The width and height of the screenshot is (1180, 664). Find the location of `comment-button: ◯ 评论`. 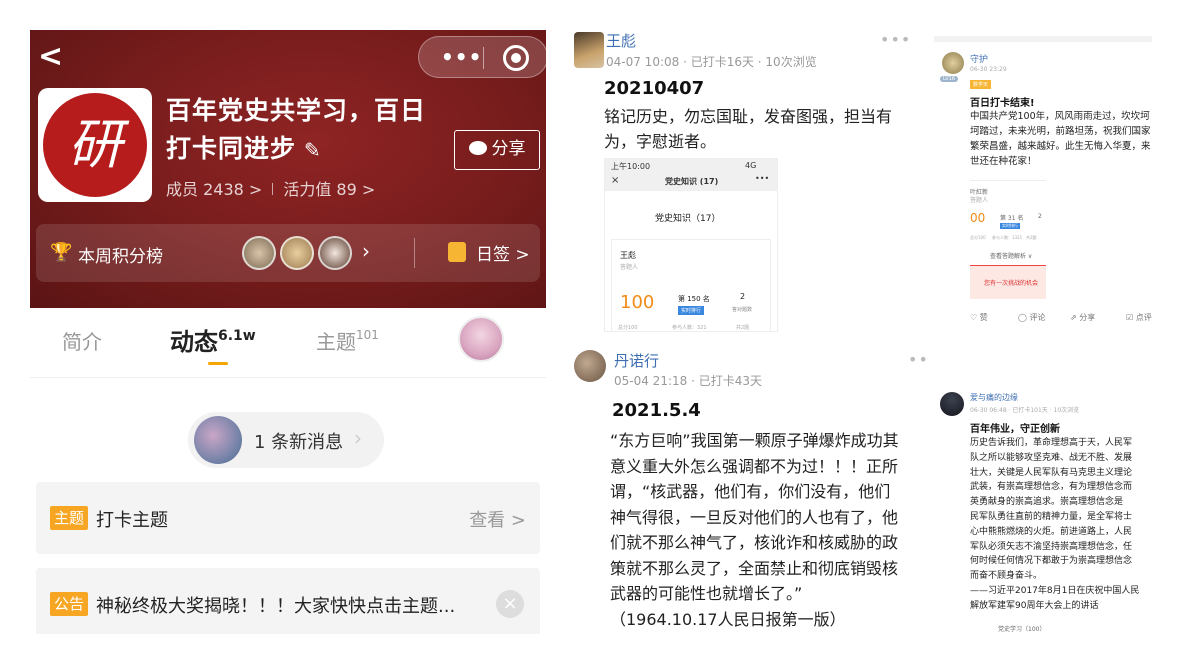

comment-button: ◯ 评论 is located at coordinates (1032, 317).